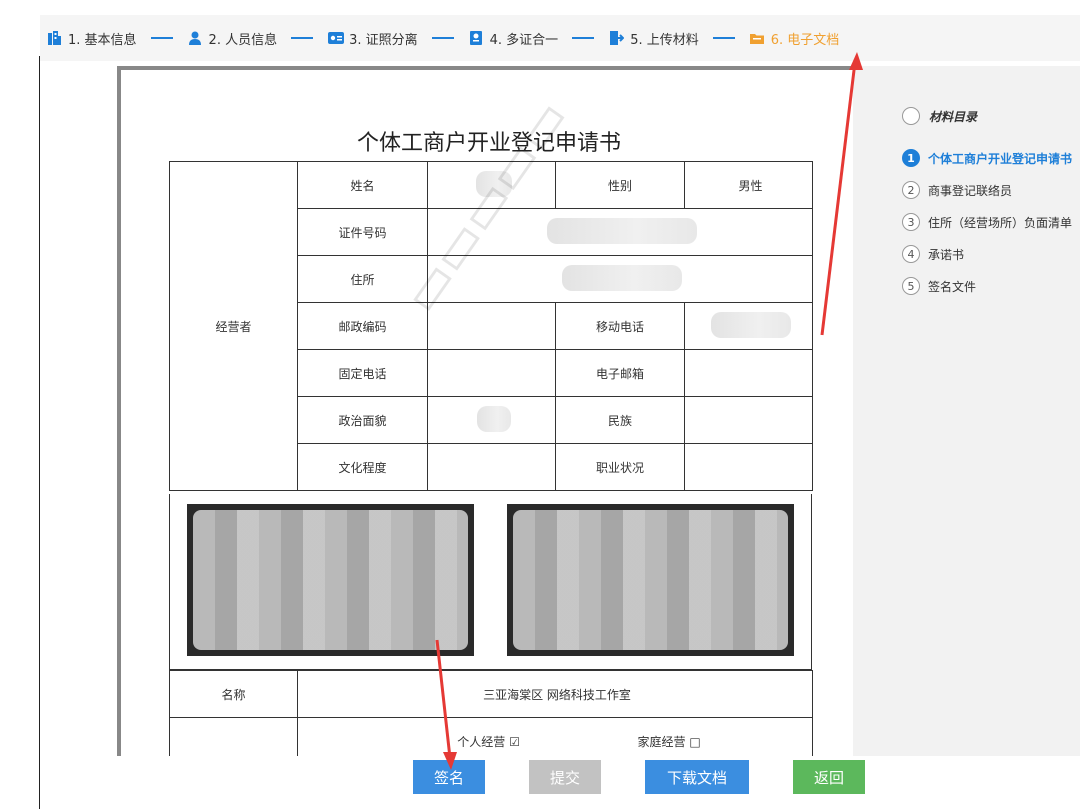 This screenshot has height=809, width=1080. What do you see at coordinates (911, 222) in the screenshot?
I see `item-number: 3` at bounding box center [911, 222].